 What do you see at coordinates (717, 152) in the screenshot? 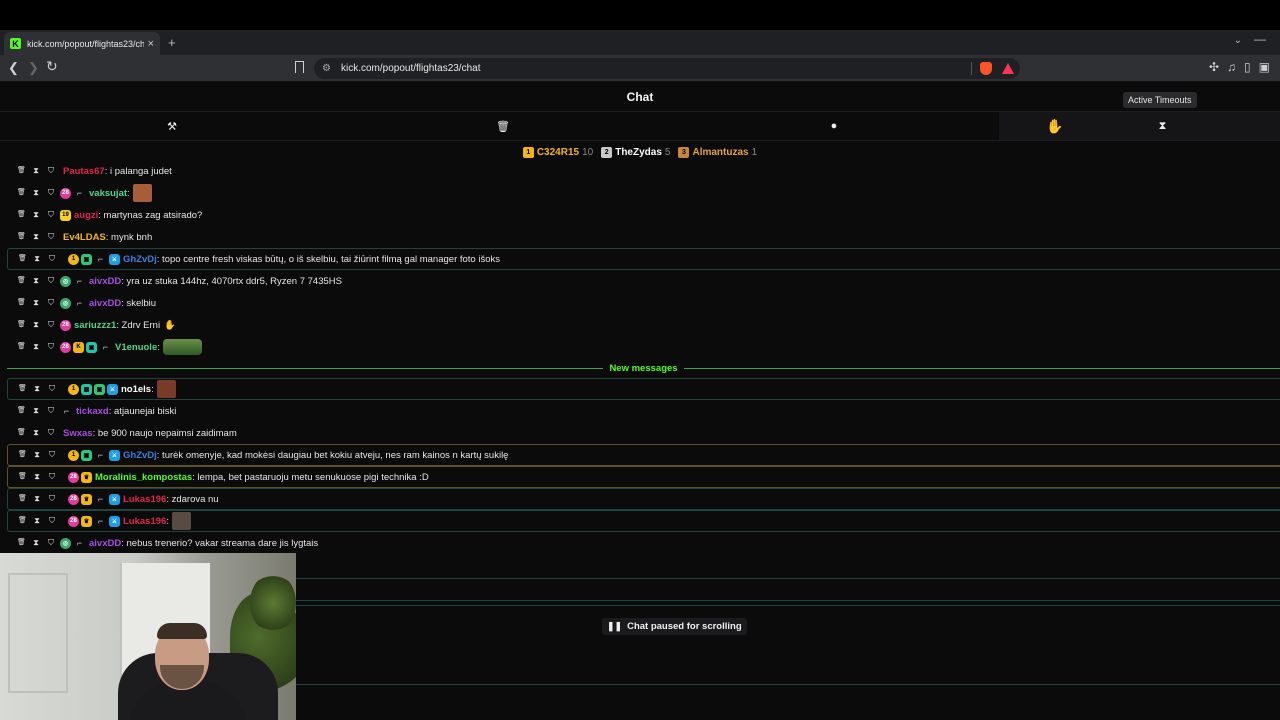
I see `leaderboard-item: 3 Almantuzas 1` at bounding box center [717, 152].